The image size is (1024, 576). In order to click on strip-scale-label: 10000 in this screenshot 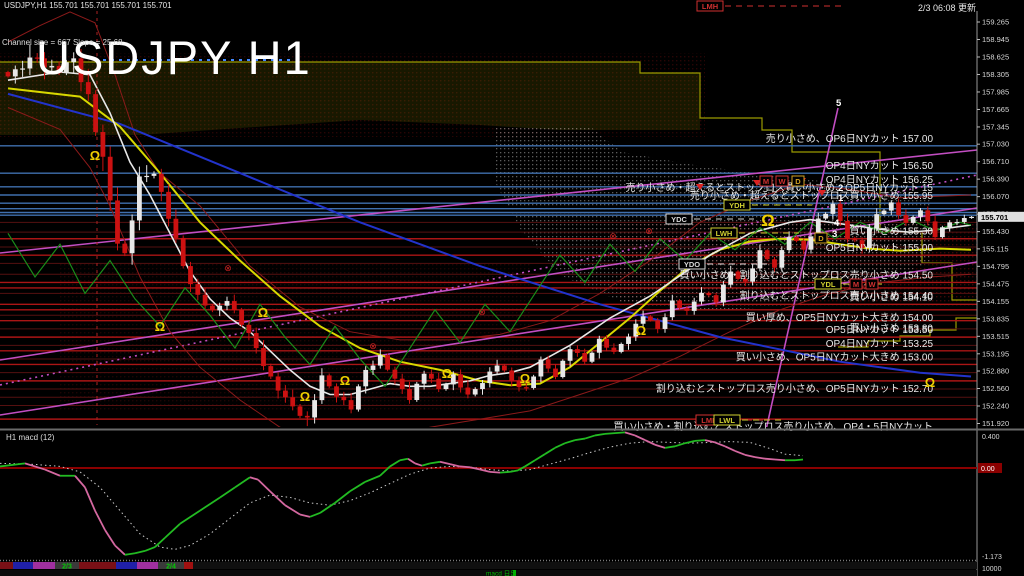, I will do `click(992, 569)`.